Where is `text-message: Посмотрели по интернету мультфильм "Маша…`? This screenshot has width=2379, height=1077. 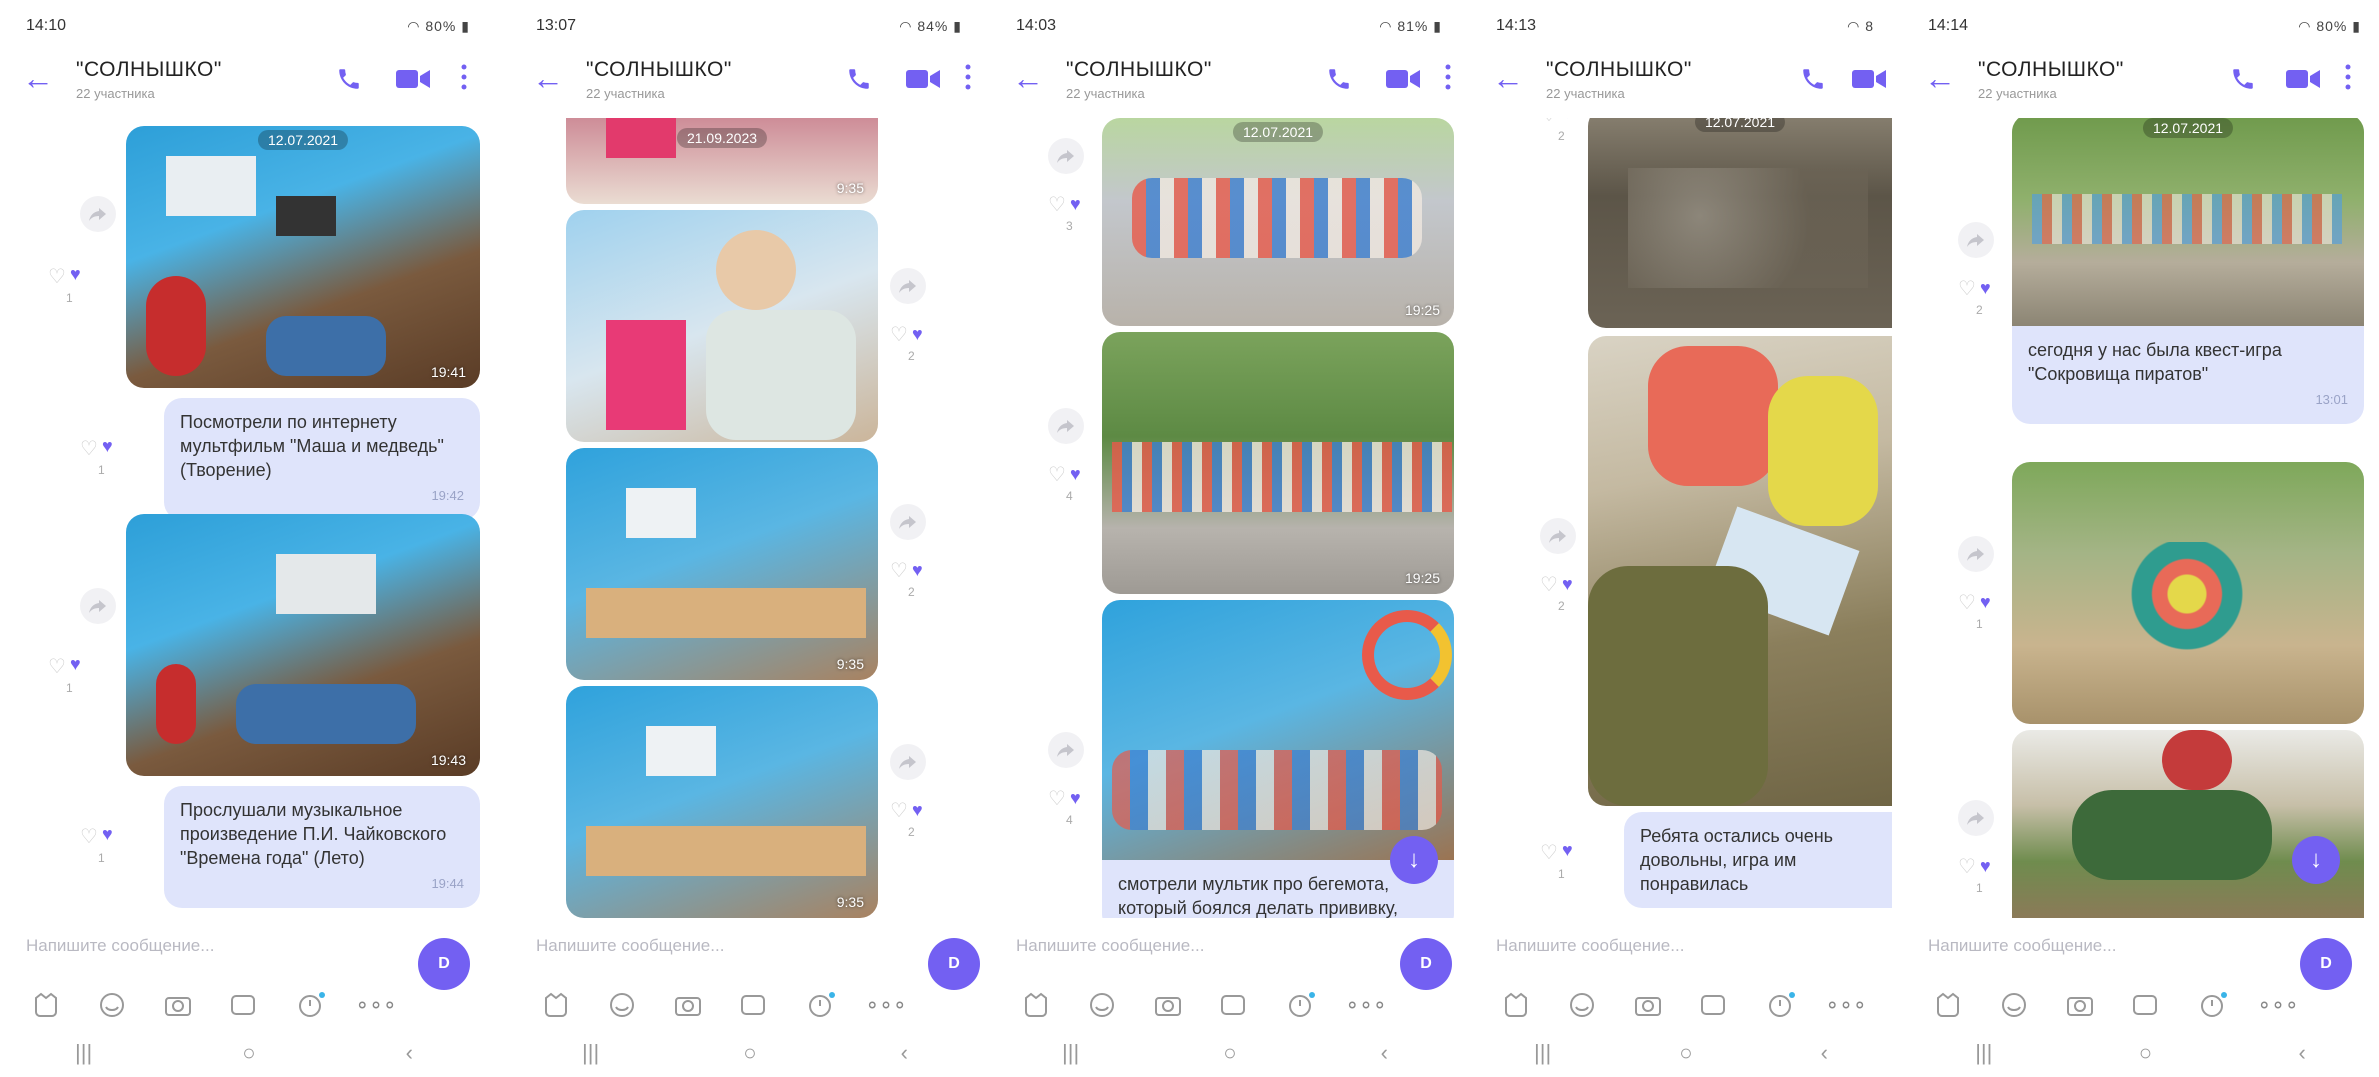 text-message: Посмотрели по интернету мультфильм "Маша… is located at coordinates (322, 459).